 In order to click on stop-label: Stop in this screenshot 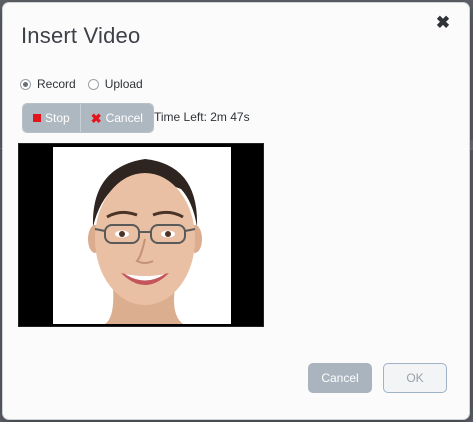, I will do `click(57, 118)`.